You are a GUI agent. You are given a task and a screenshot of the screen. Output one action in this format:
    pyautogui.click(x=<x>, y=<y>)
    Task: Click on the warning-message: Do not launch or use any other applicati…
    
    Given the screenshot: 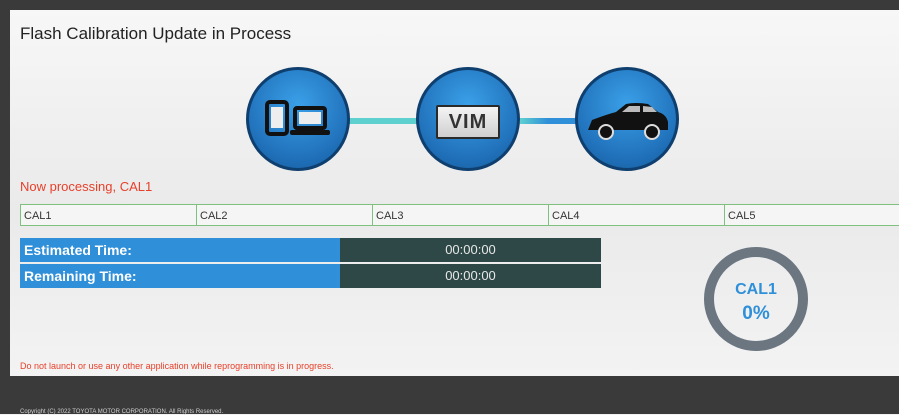 What is the action you would take?
    pyautogui.click(x=177, y=366)
    